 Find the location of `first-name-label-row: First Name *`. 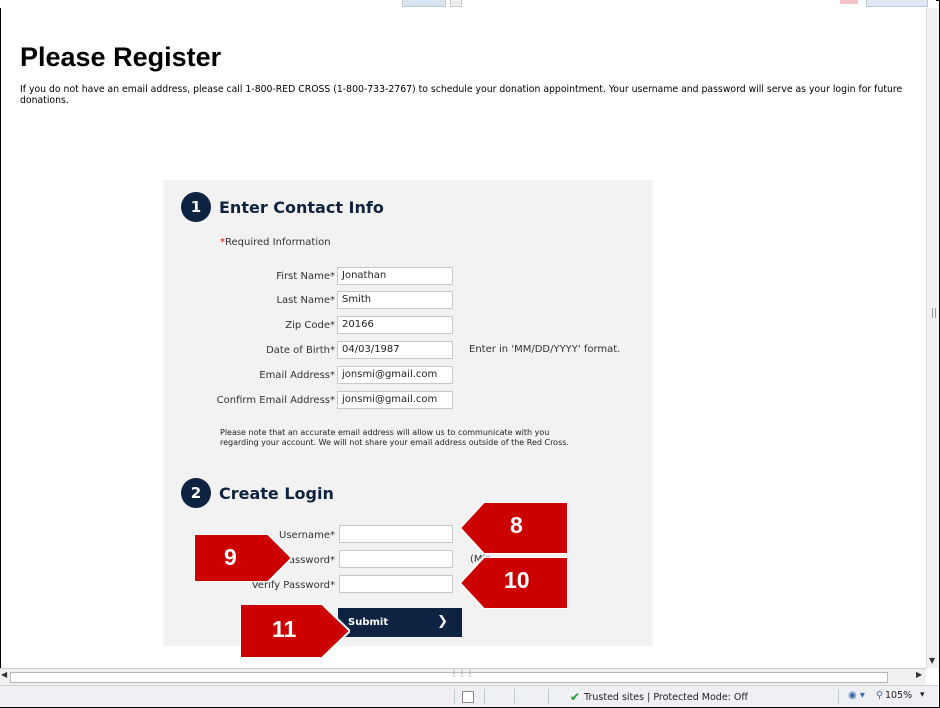

first-name-label-row: First Name * is located at coordinates (305, 276).